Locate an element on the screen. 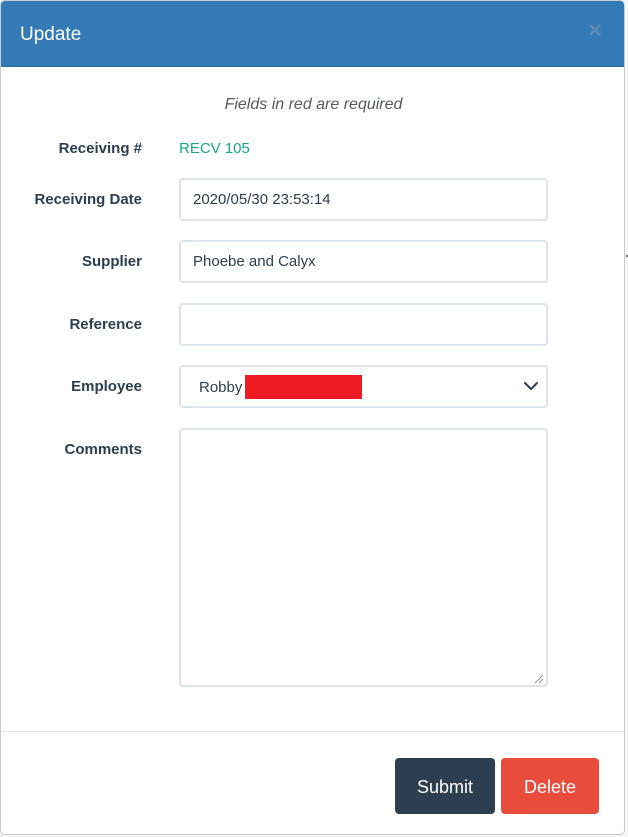 This screenshot has height=837, width=628. chevron-down-icon is located at coordinates (531, 386).